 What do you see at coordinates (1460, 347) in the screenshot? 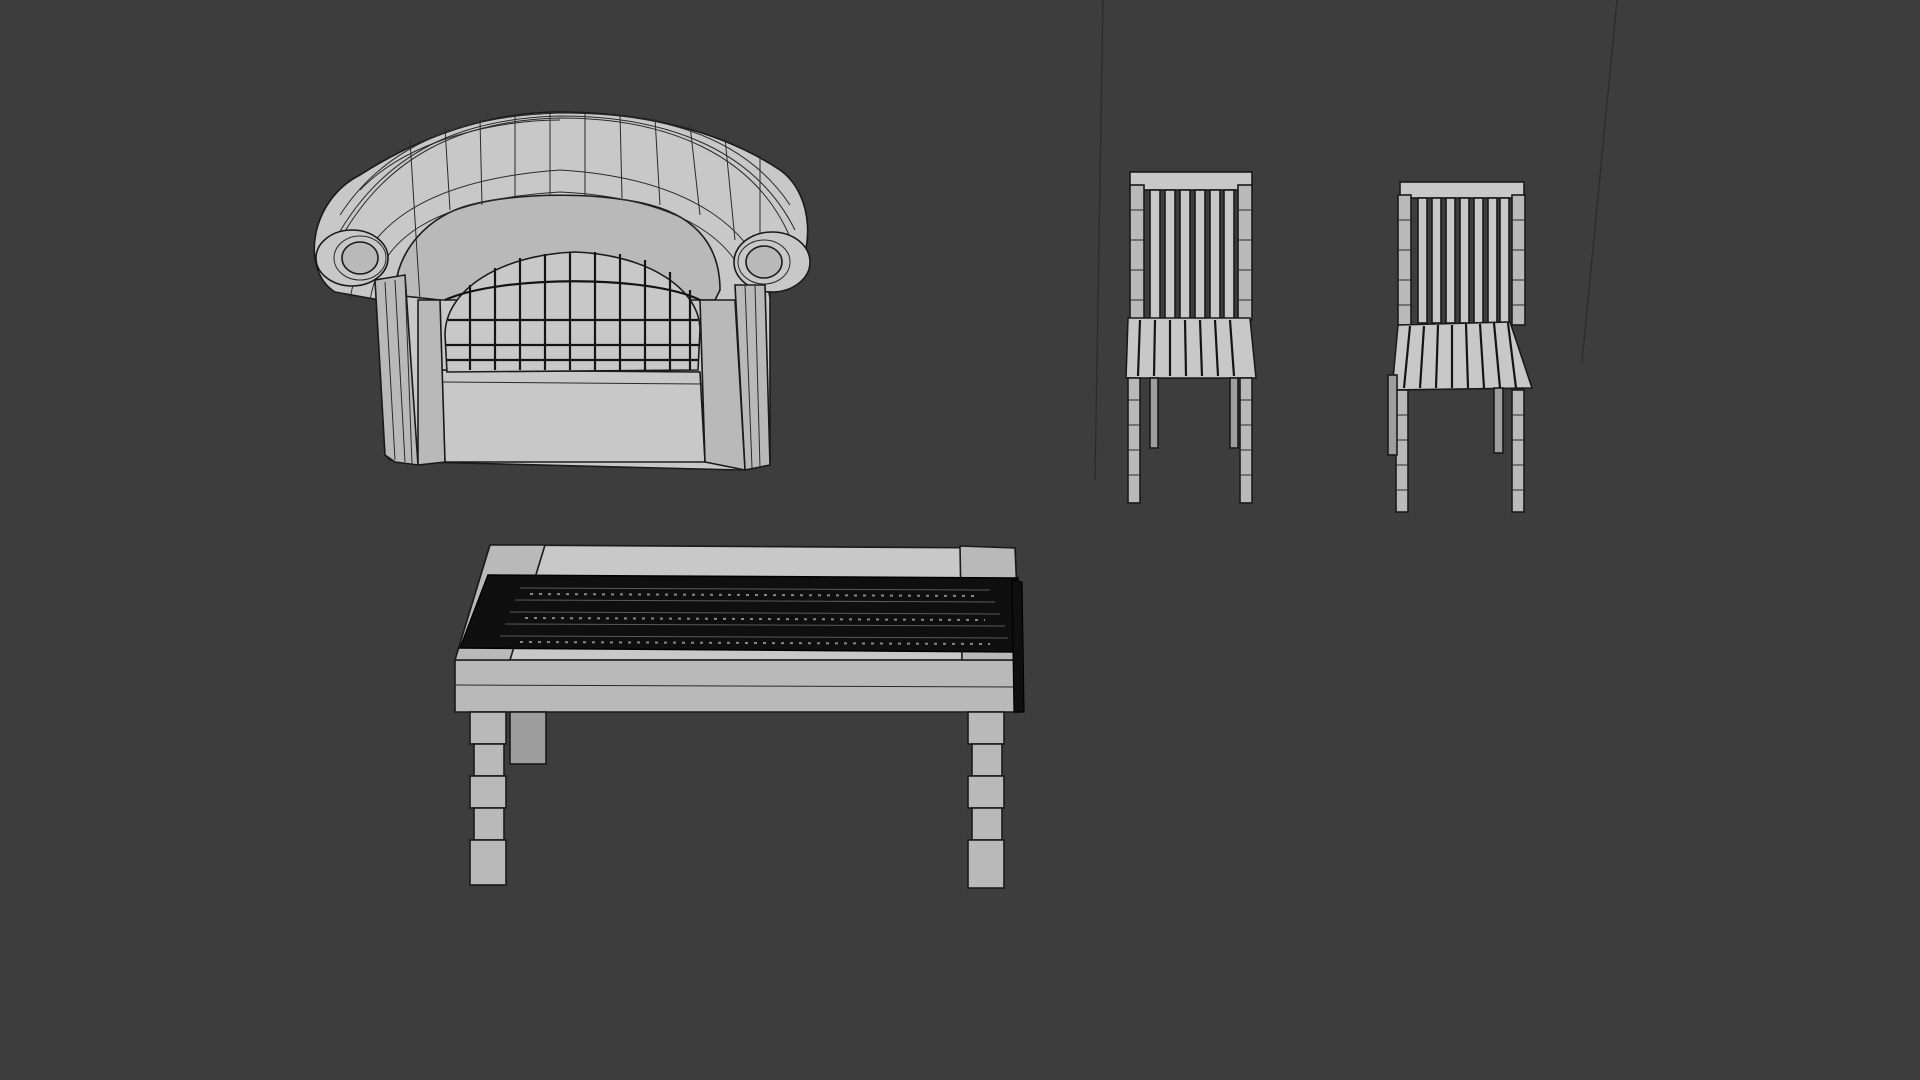
I see `chair-right-mesh` at bounding box center [1460, 347].